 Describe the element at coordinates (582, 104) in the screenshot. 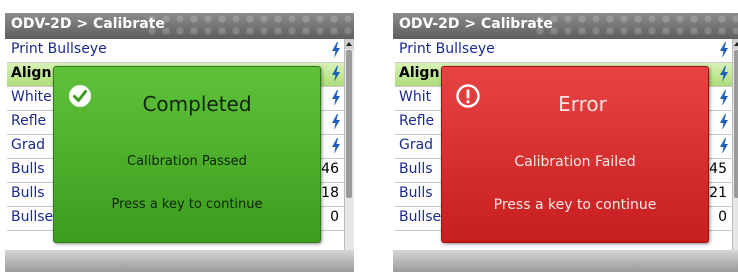

I see `dialog-heading: Error` at that location.